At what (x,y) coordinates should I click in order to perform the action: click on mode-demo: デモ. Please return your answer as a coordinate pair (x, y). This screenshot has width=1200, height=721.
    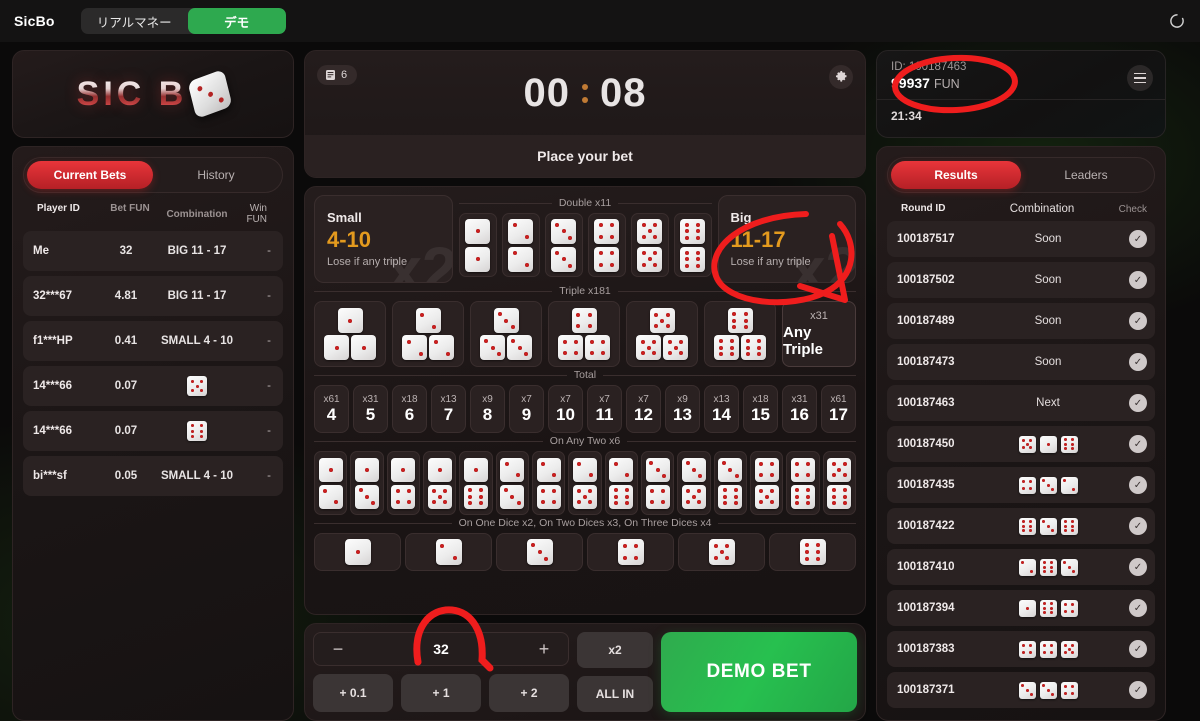
    Looking at the image, I should click on (236, 21).